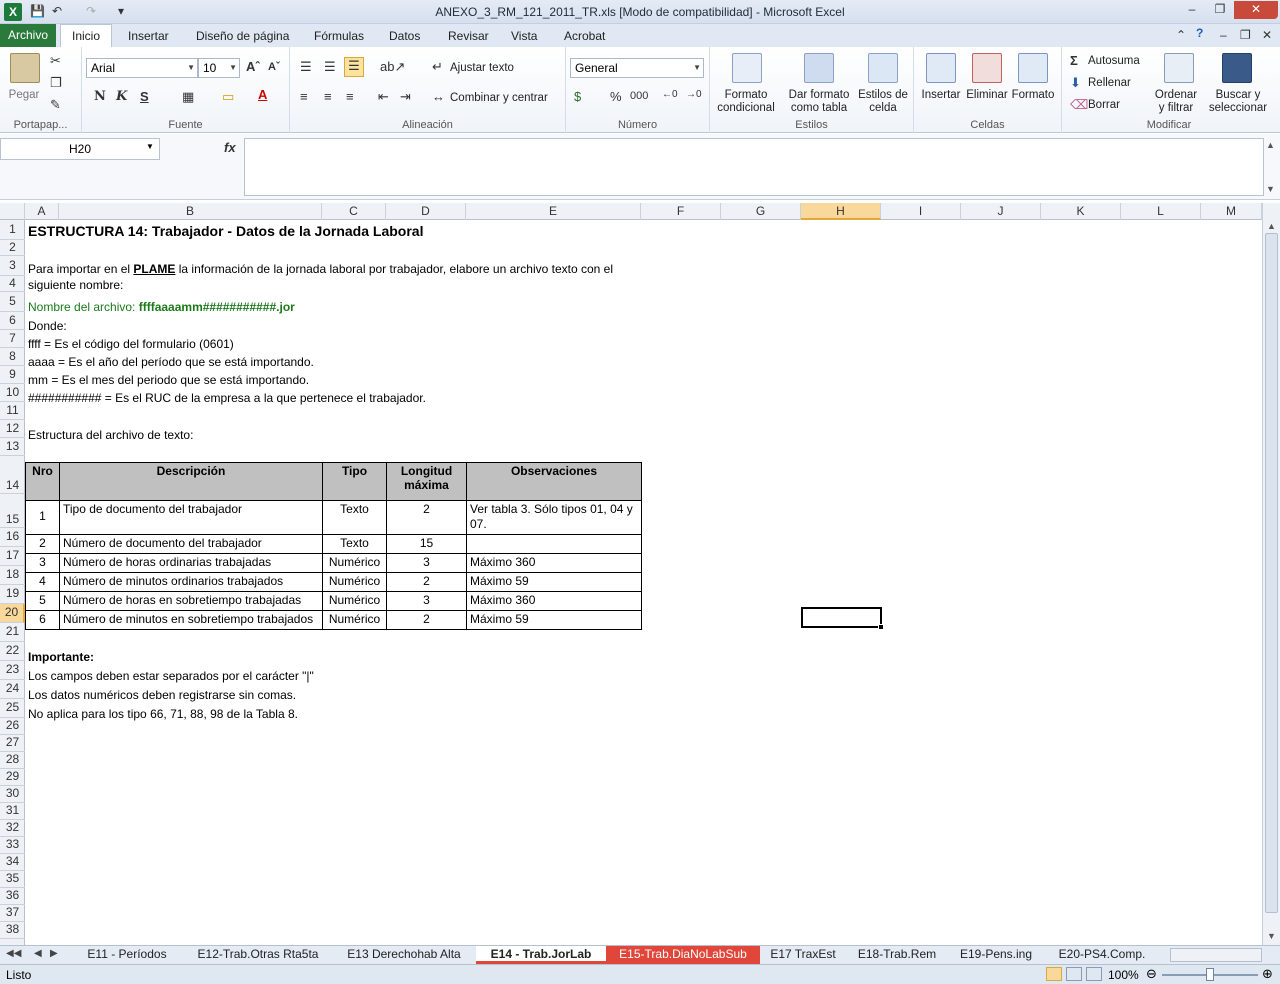 The image size is (1280, 984). I want to click on delete-cells-icon, so click(987, 68).